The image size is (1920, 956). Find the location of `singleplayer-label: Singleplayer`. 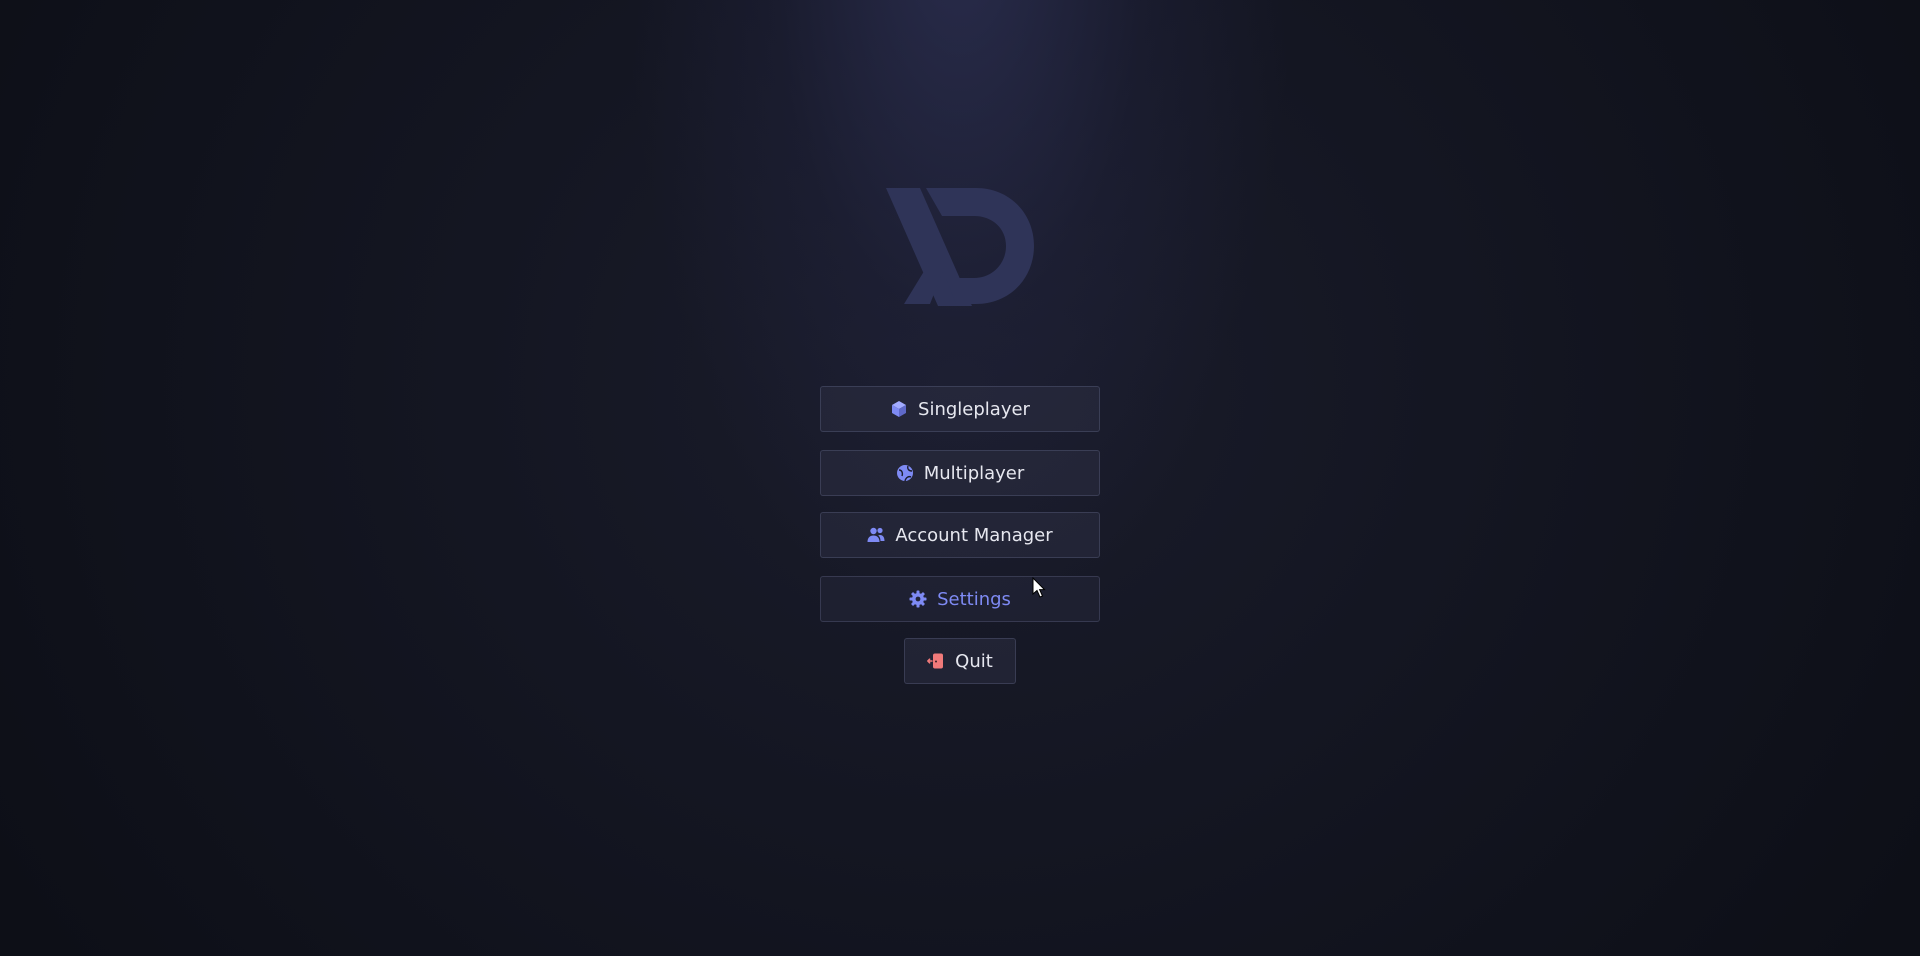

singleplayer-label: Singleplayer is located at coordinates (974, 409).